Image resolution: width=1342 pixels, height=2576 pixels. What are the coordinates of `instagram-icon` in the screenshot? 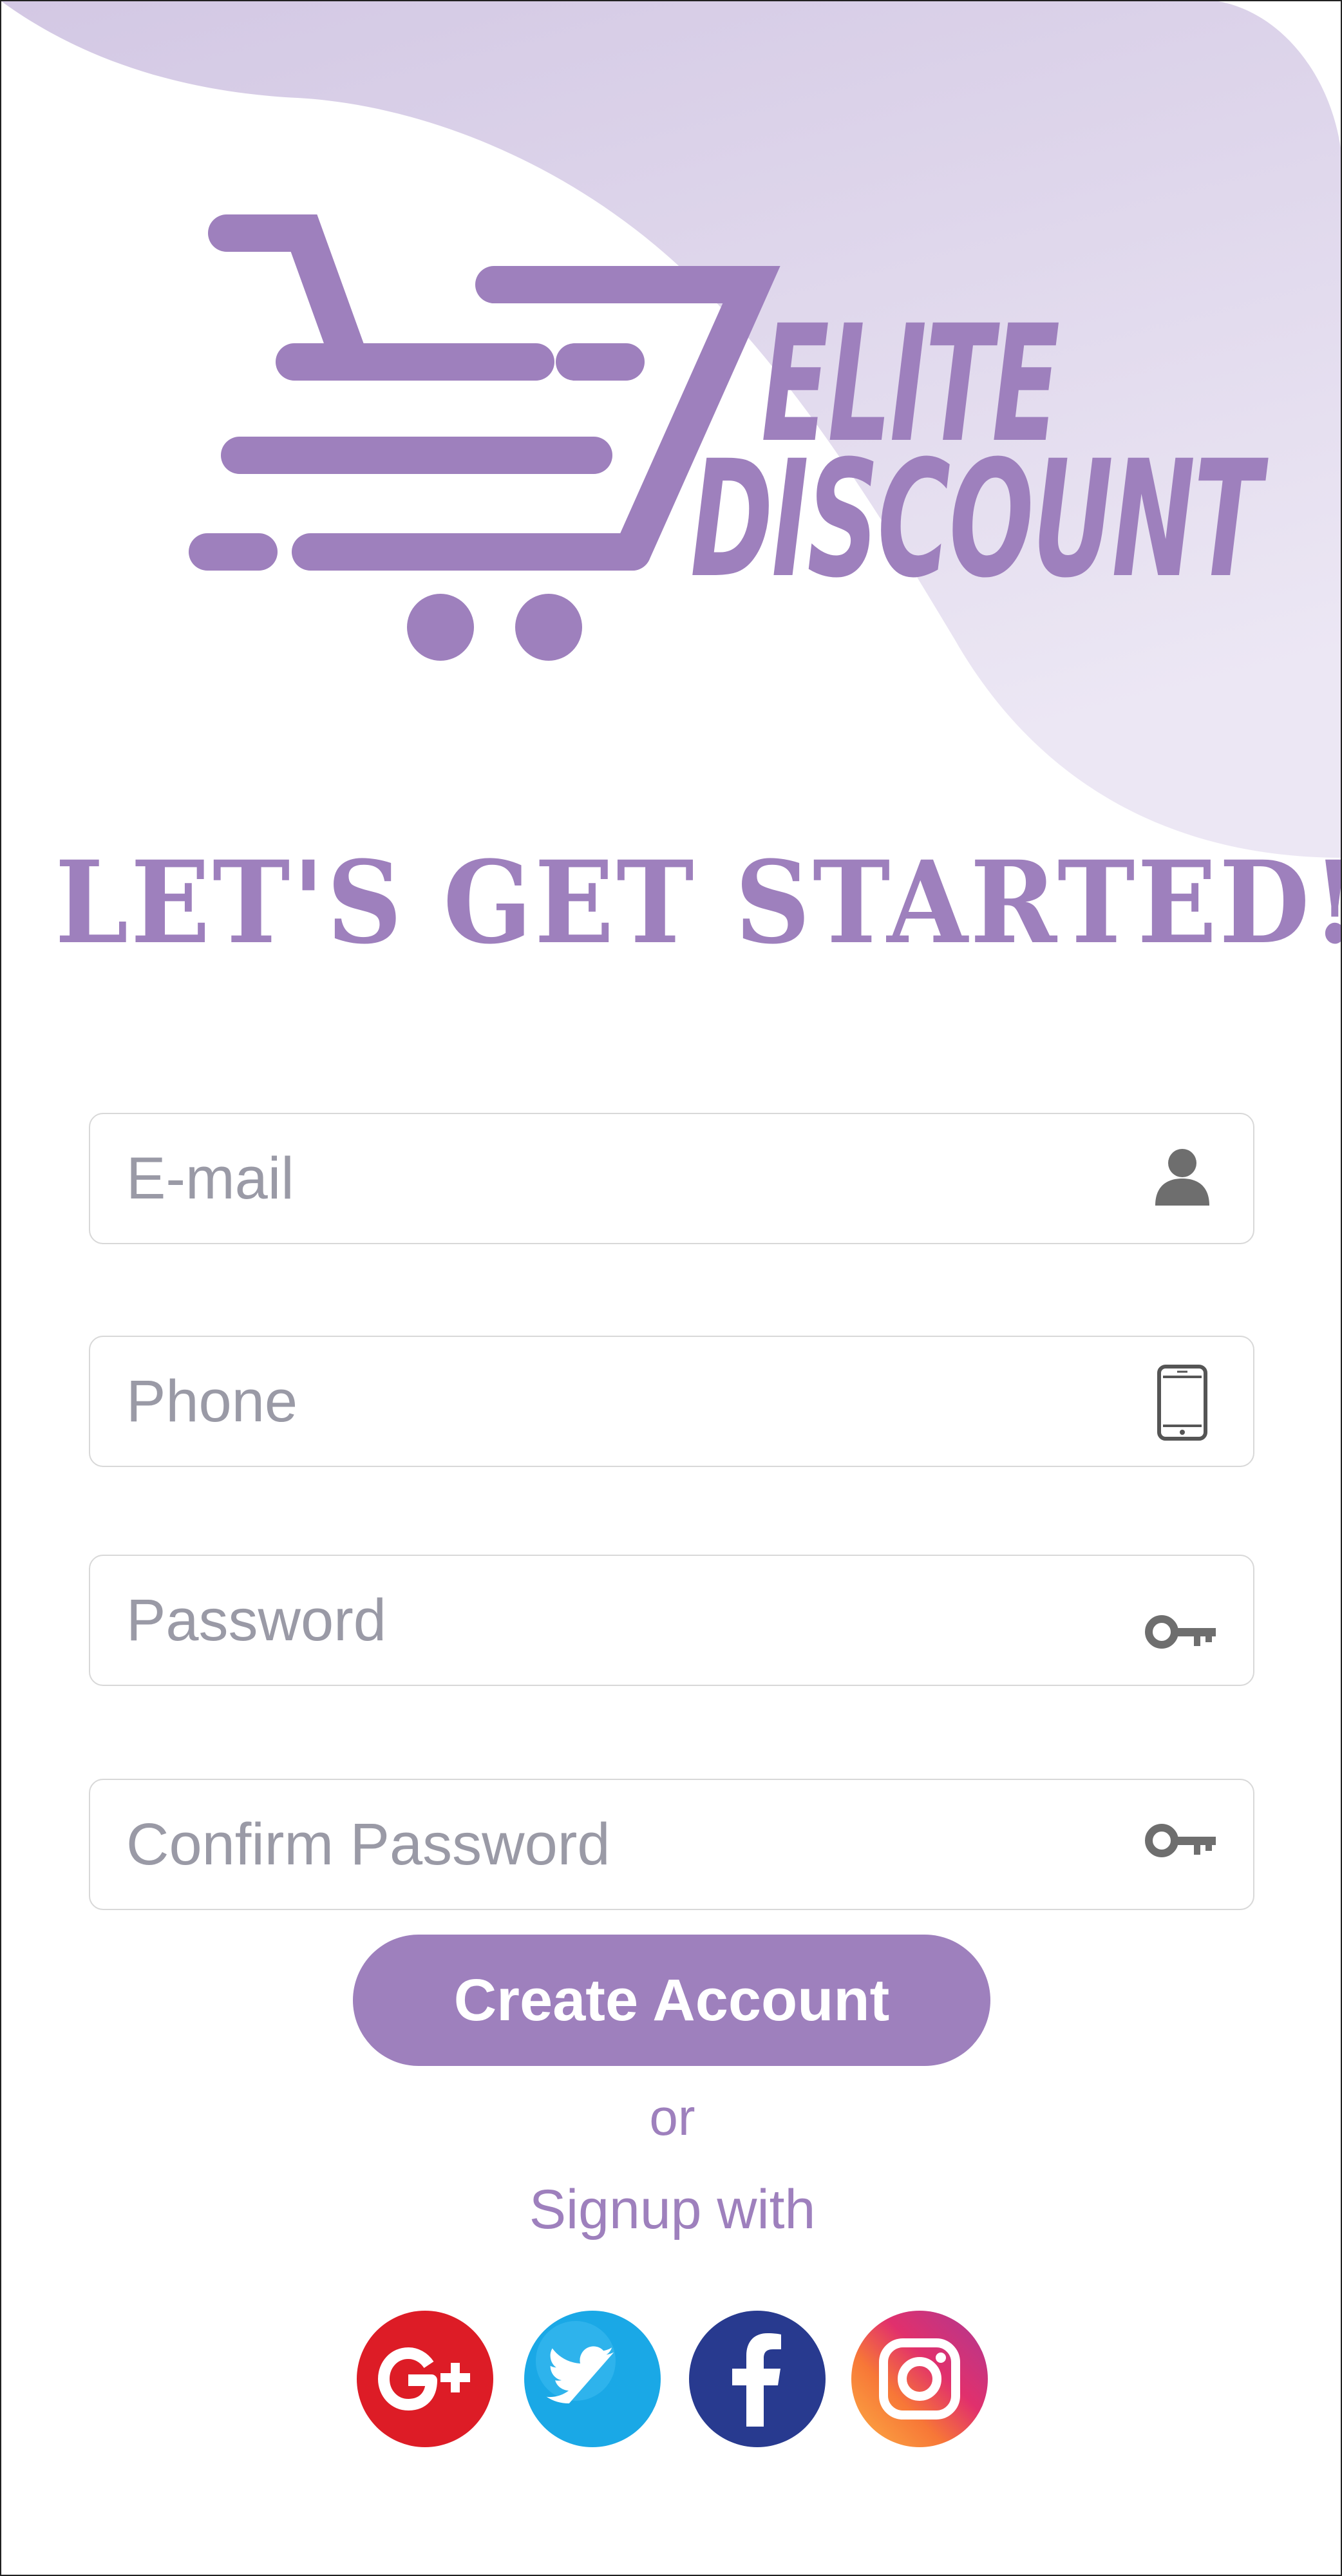 It's located at (919, 2379).